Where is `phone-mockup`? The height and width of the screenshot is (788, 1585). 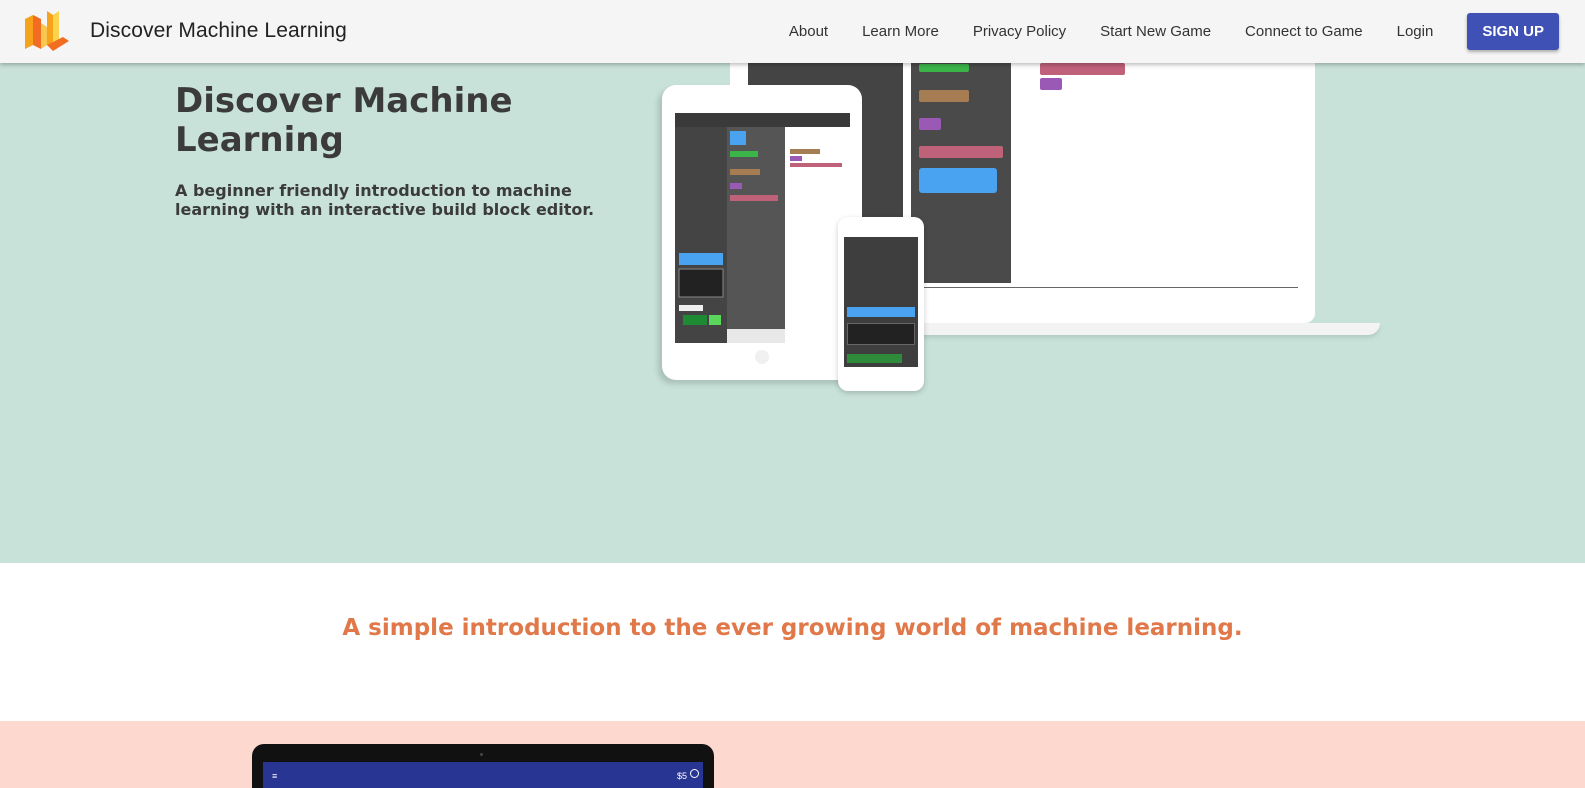 phone-mockup is located at coordinates (881, 304).